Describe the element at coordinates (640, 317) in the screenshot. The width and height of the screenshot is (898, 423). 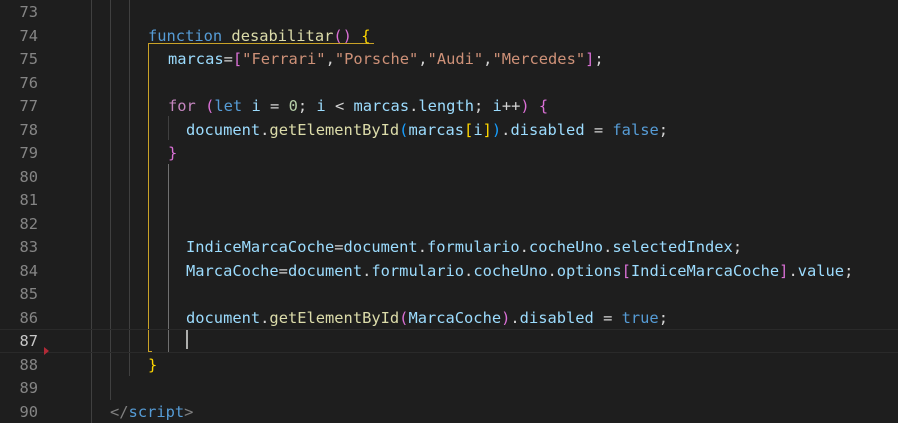
I see `code-token: true` at that location.